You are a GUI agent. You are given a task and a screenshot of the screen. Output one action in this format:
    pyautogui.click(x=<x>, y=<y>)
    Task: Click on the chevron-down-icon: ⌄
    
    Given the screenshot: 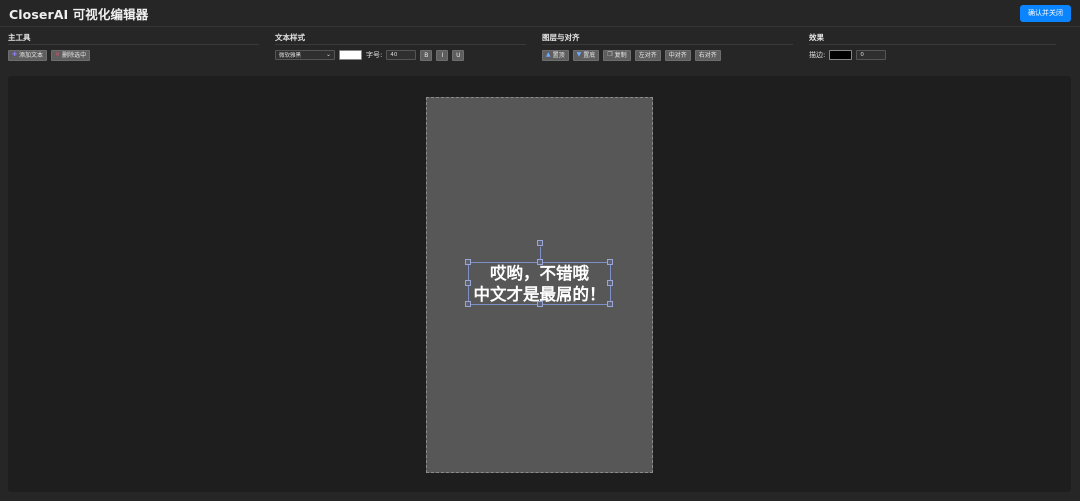 What is the action you would take?
    pyautogui.click(x=328, y=54)
    